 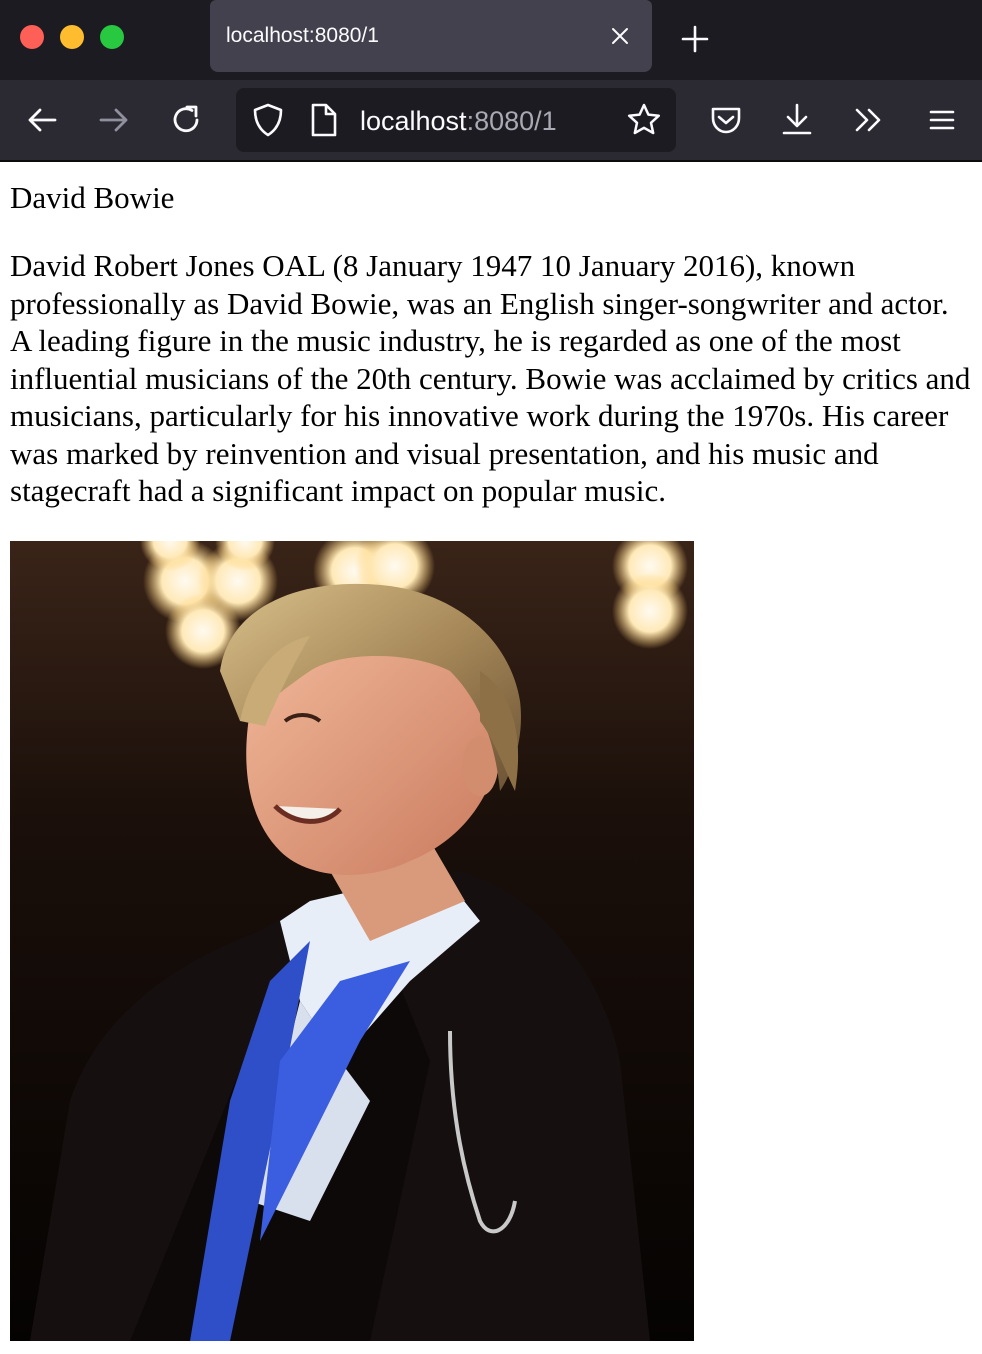 What do you see at coordinates (726, 120) in the screenshot?
I see `pocket-icon` at bounding box center [726, 120].